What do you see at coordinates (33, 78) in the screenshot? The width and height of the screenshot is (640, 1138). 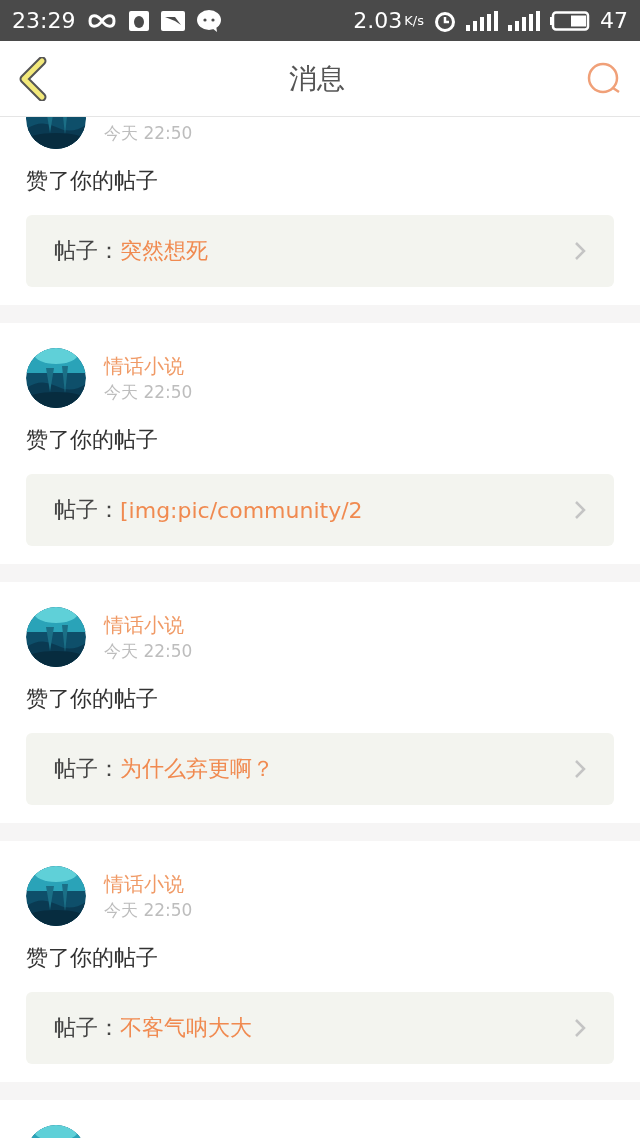 I see `back-button` at bounding box center [33, 78].